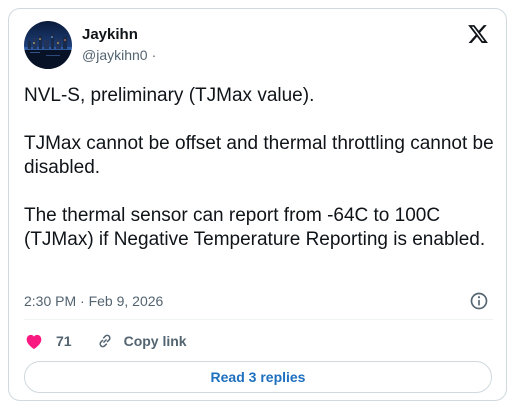 Image resolution: width=512 pixels, height=408 pixels. Describe the element at coordinates (64, 341) in the screenshot. I see `like-count: 71` at that location.